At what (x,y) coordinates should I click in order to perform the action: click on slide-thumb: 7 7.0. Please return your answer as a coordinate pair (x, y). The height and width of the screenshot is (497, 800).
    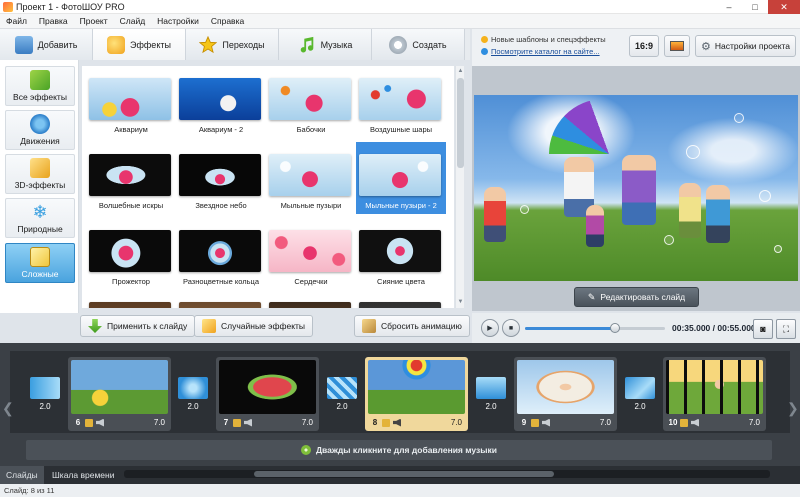
    Looking at the image, I should click on (267, 394).